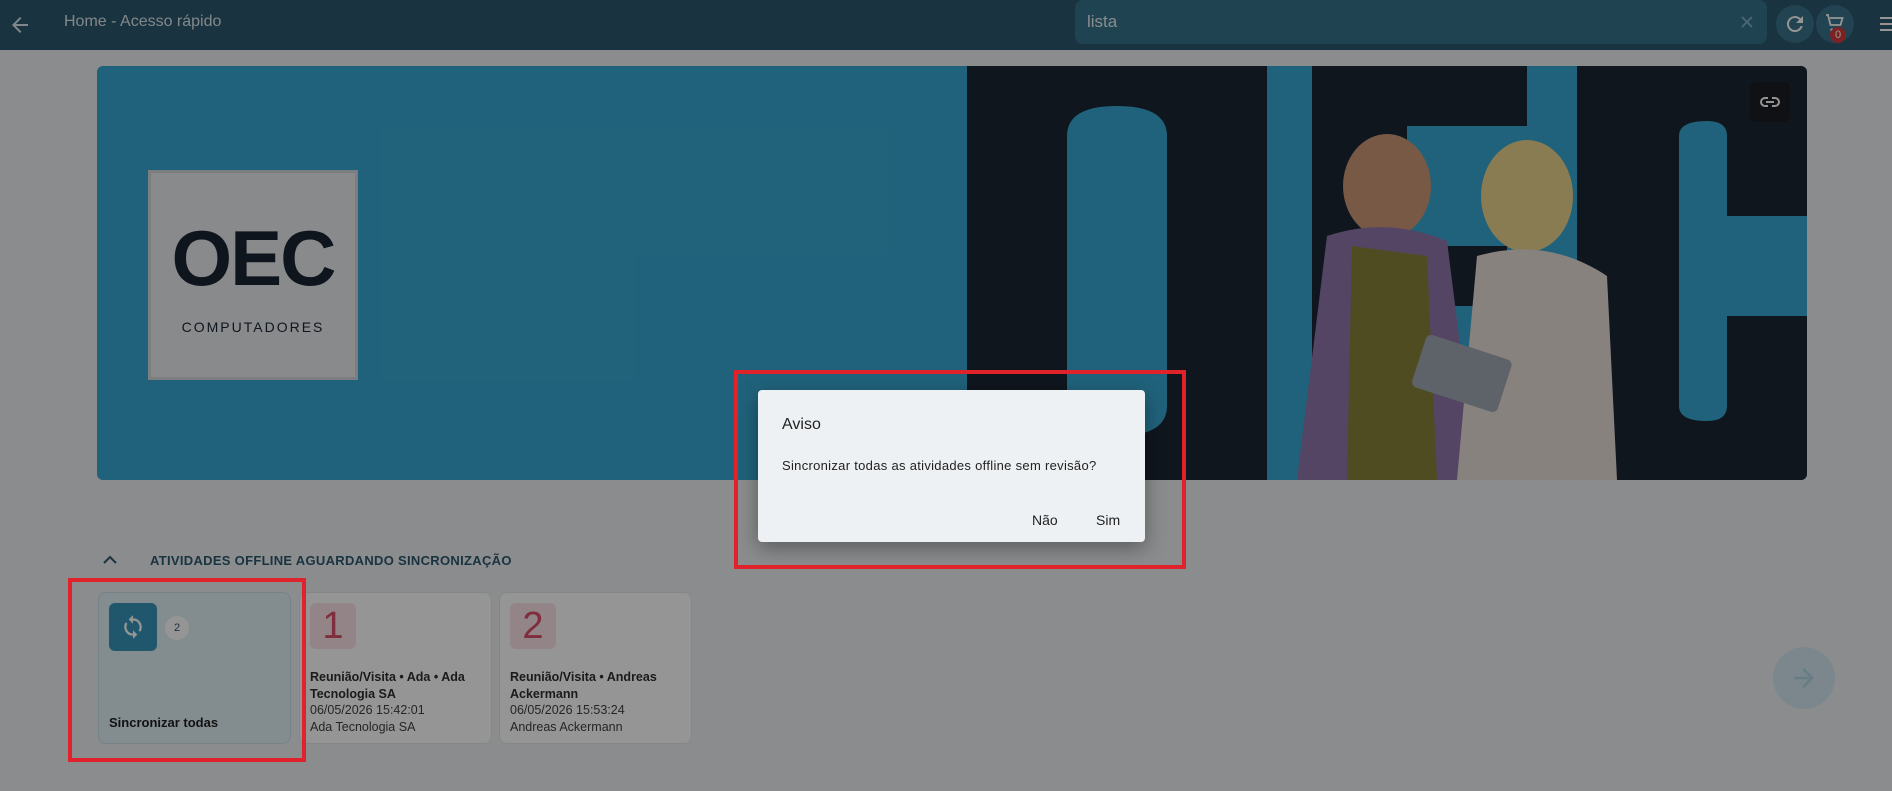 The height and width of the screenshot is (791, 1892). Describe the element at coordinates (187, 670) in the screenshot. I see `sync-card-highlight-box` at that location.